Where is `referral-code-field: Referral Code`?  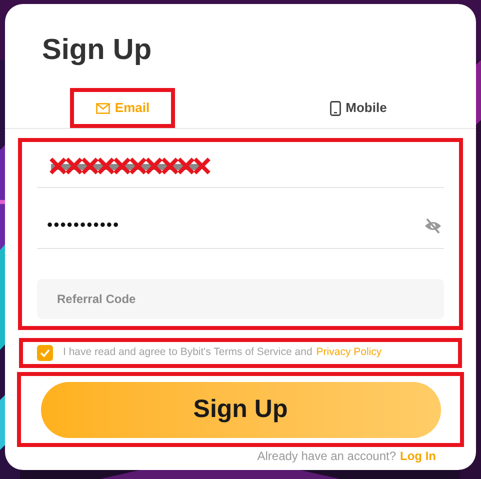 referral-code-field: Referral Code is located at coordinates (240, 299).